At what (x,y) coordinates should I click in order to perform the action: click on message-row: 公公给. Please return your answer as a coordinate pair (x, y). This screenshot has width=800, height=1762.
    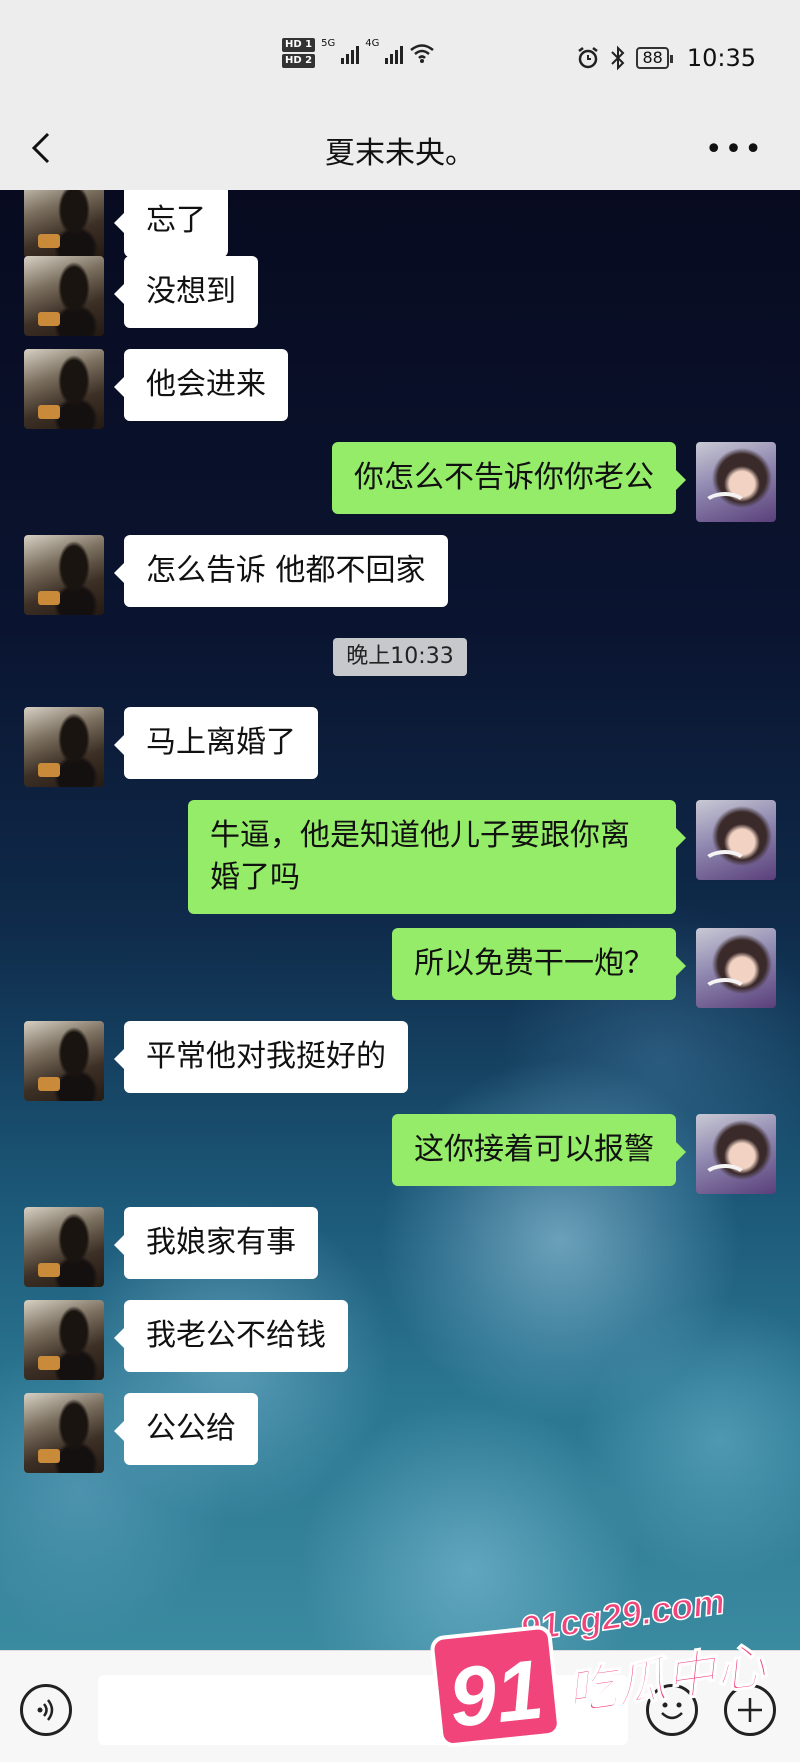
    Looking at the image, I should click on (141, 1433).